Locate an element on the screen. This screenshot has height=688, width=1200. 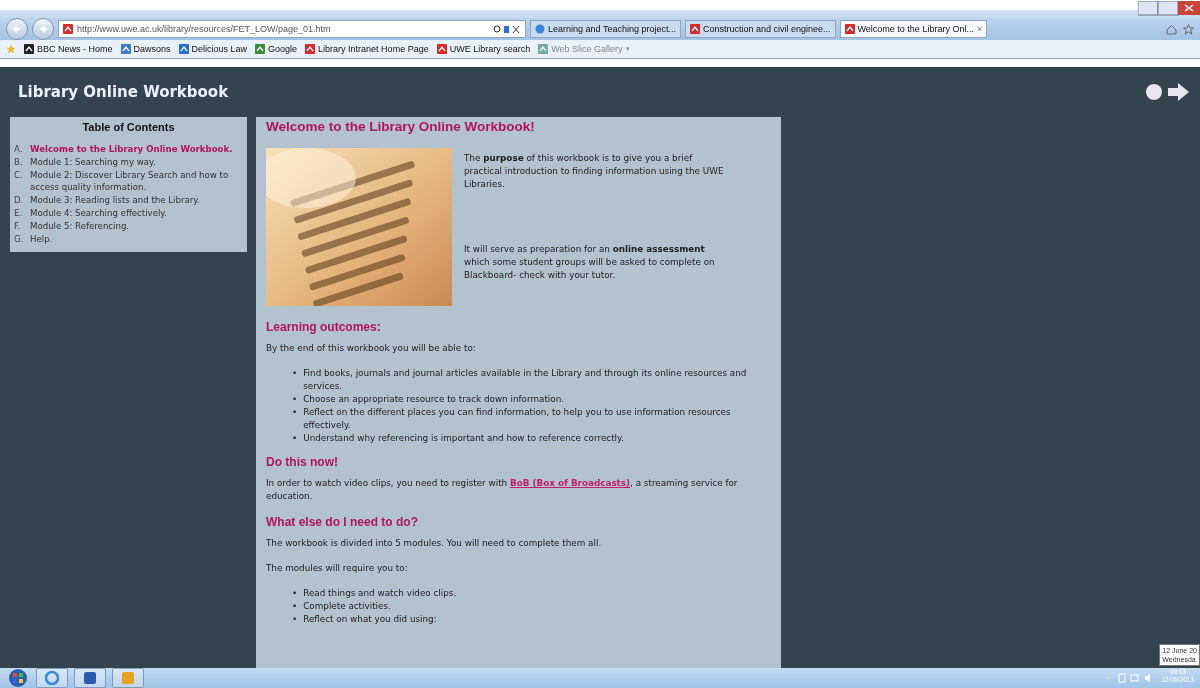
list-letter: D. is located at coordinates (19, 200).